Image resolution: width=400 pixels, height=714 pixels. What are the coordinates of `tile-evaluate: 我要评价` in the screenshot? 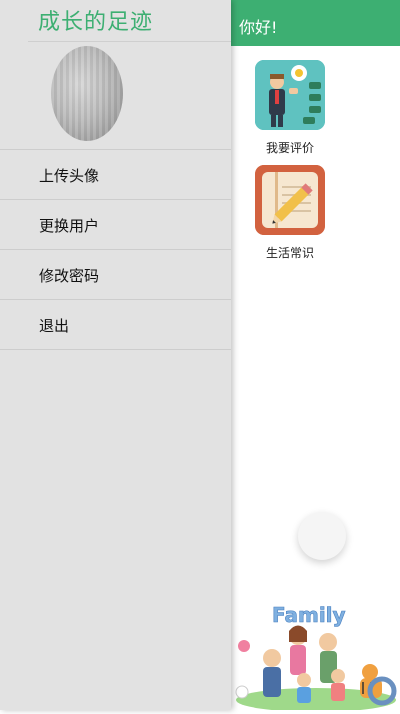 It's located at (290, 108).